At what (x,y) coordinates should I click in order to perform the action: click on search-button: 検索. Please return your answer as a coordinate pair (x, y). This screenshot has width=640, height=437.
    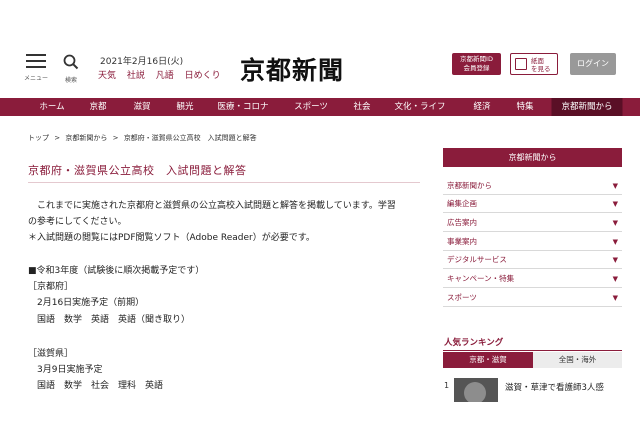
    Looking at the image, I should click on (71, 69).